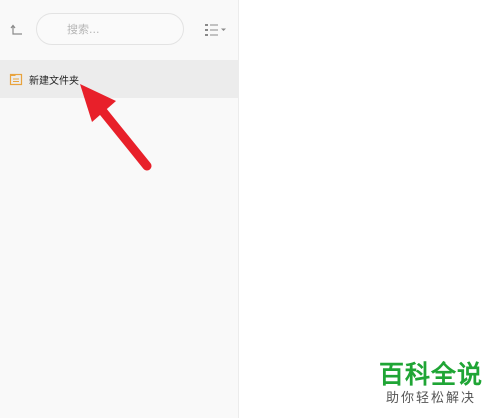 The height and width of the screenshot is (418, 500). I want to click on folder-icon, so click(16, 79).